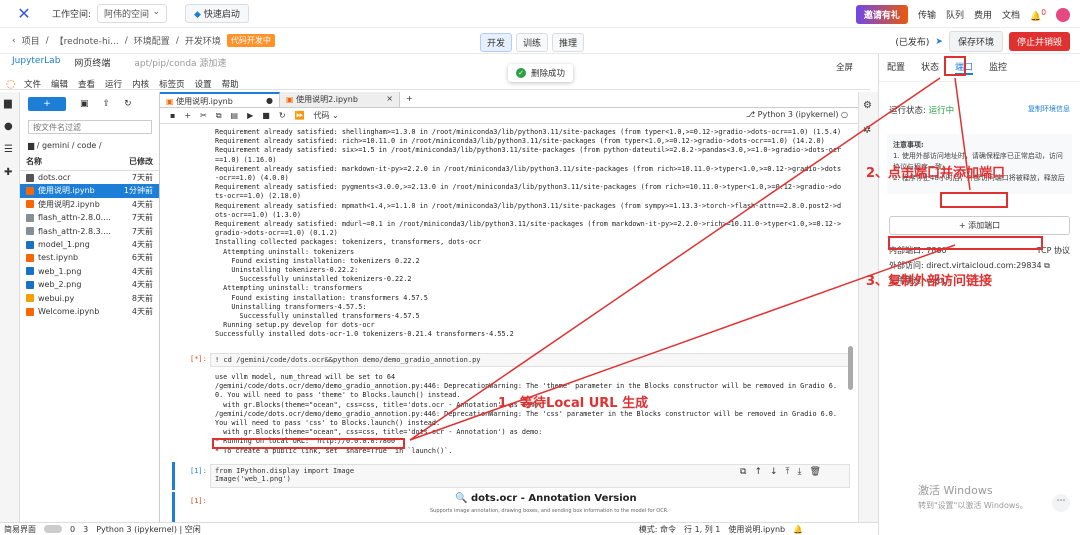 Image resolution: width=1080 pixels, height=535 pixels. I want to click on windows-watermark: 激活 Windows 转到"设置"以激活 Windows。, so click(973, 497).